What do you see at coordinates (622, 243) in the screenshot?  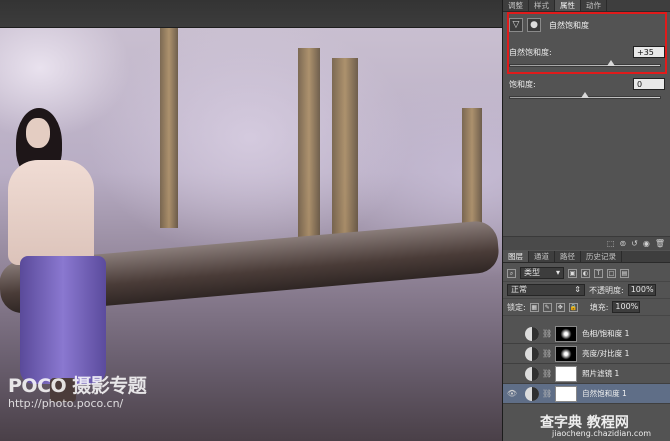 I see `view-previous-icon: ⊚` at bounding box center [622, 243].